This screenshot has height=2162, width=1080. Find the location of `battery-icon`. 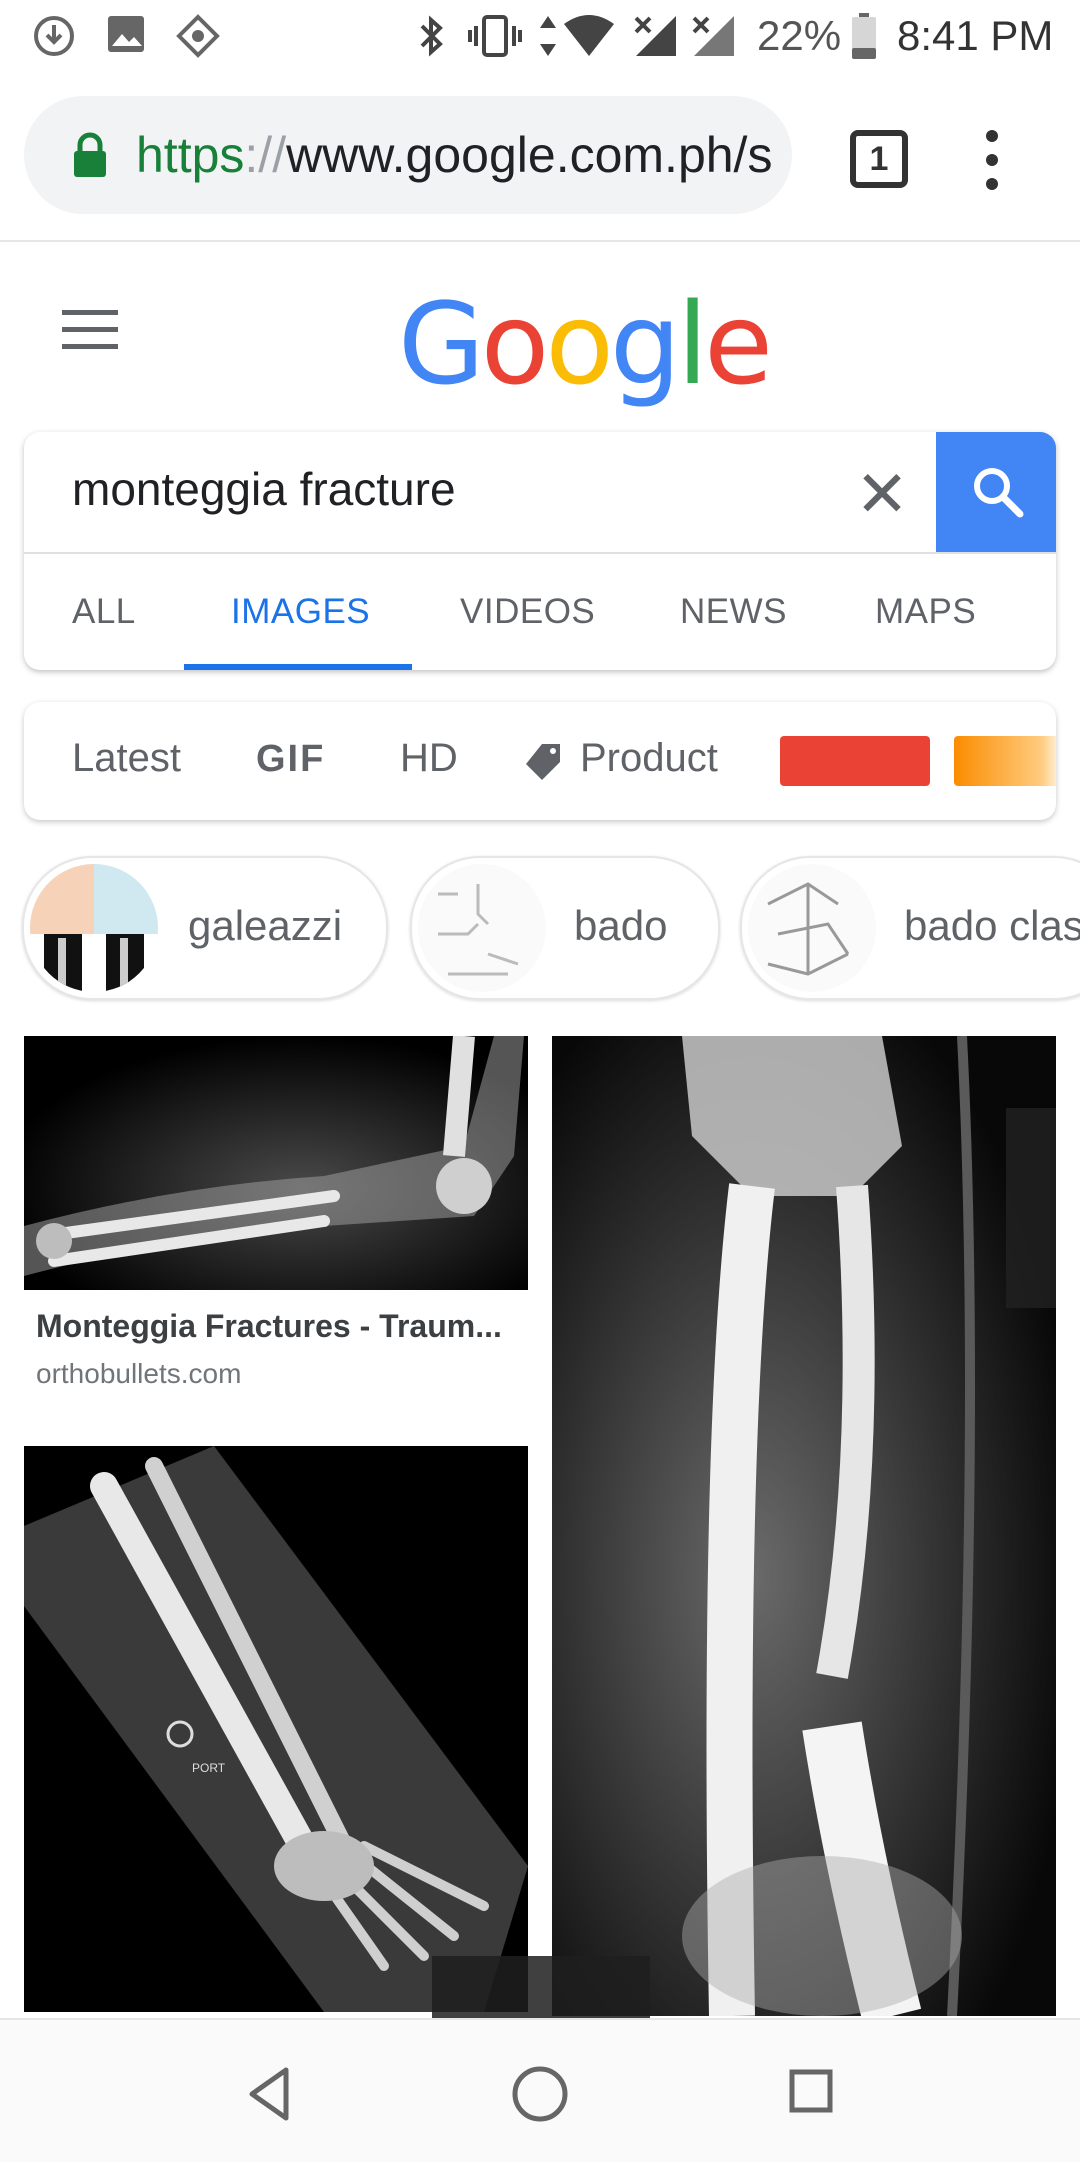

battery-icon is located at coordinates (864, 36).